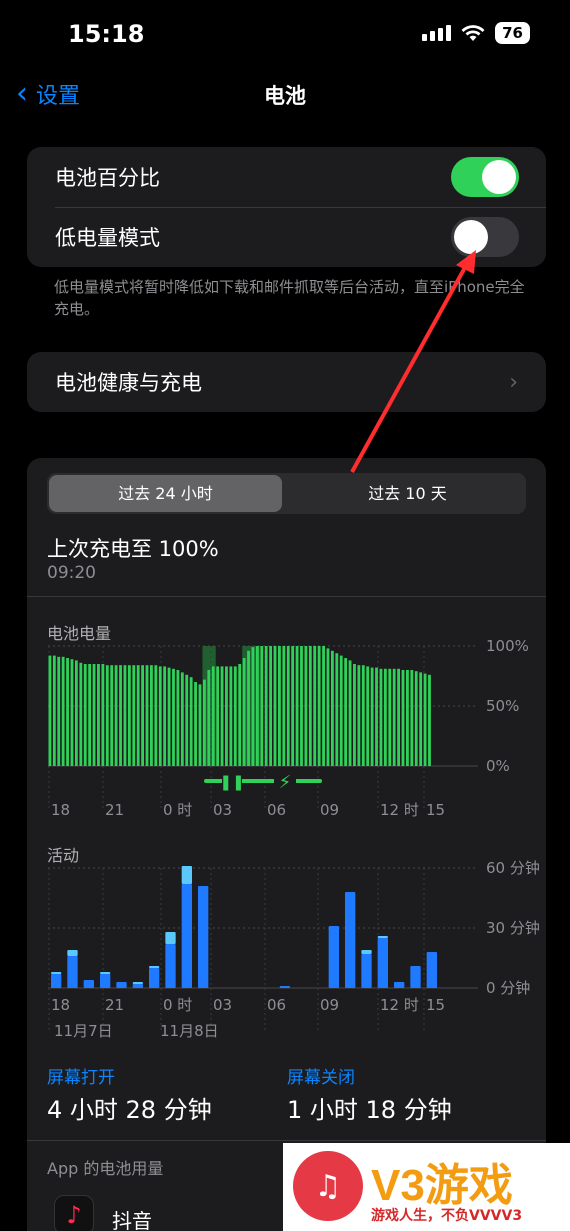 Image resolution: width=570 pixels, height=1231 pixels. What do you see at coordinates (442, 1185) in the screenshot?
I see `watermark-brand: V3游戏` at bounding box center [442, 1185].